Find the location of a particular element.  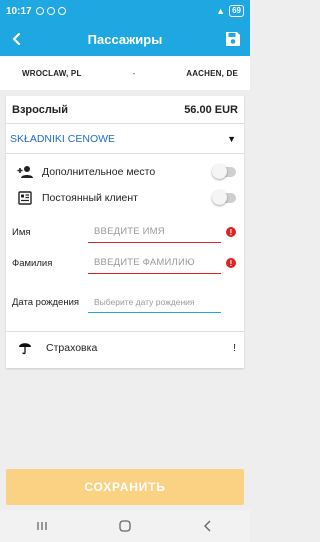

first-name-label: Имя is located at coordinates (21, 232).